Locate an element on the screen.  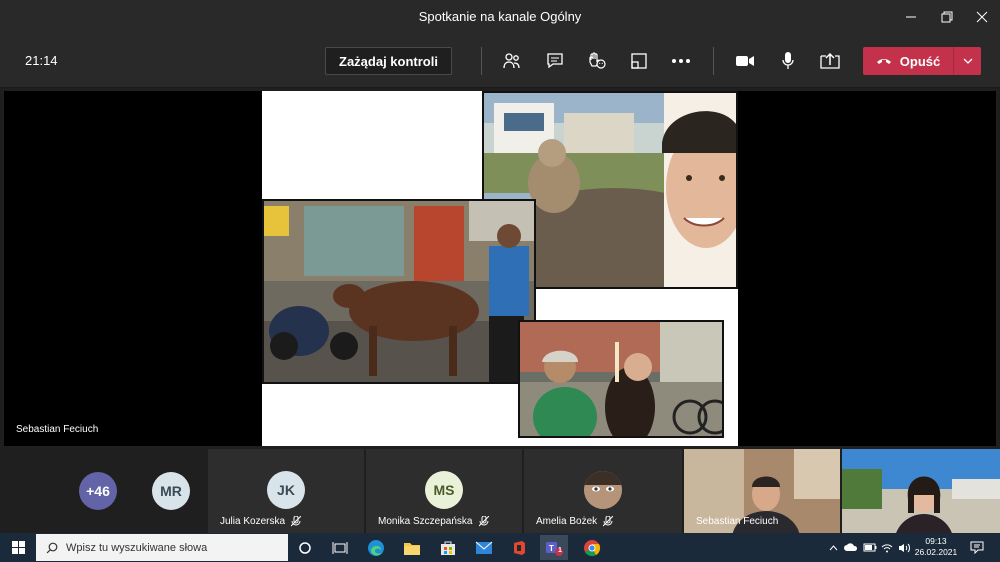
office-icon is located at coordinates (519, 547).